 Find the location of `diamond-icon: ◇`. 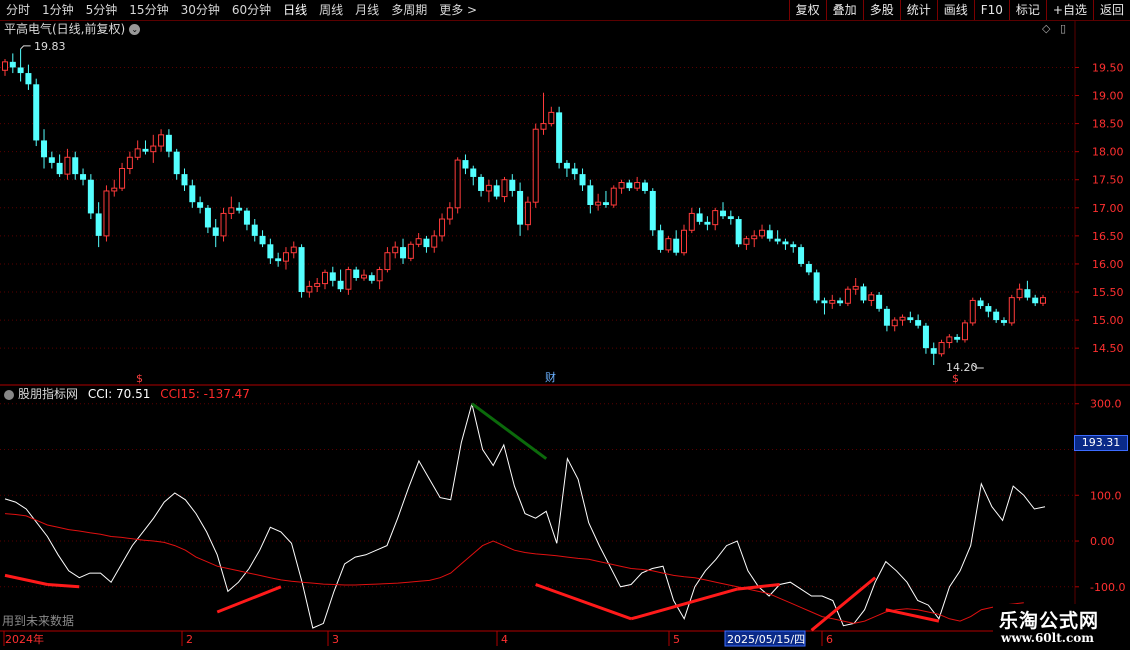

diamond-icon: ◇ is located at coordinates (1046, 28).